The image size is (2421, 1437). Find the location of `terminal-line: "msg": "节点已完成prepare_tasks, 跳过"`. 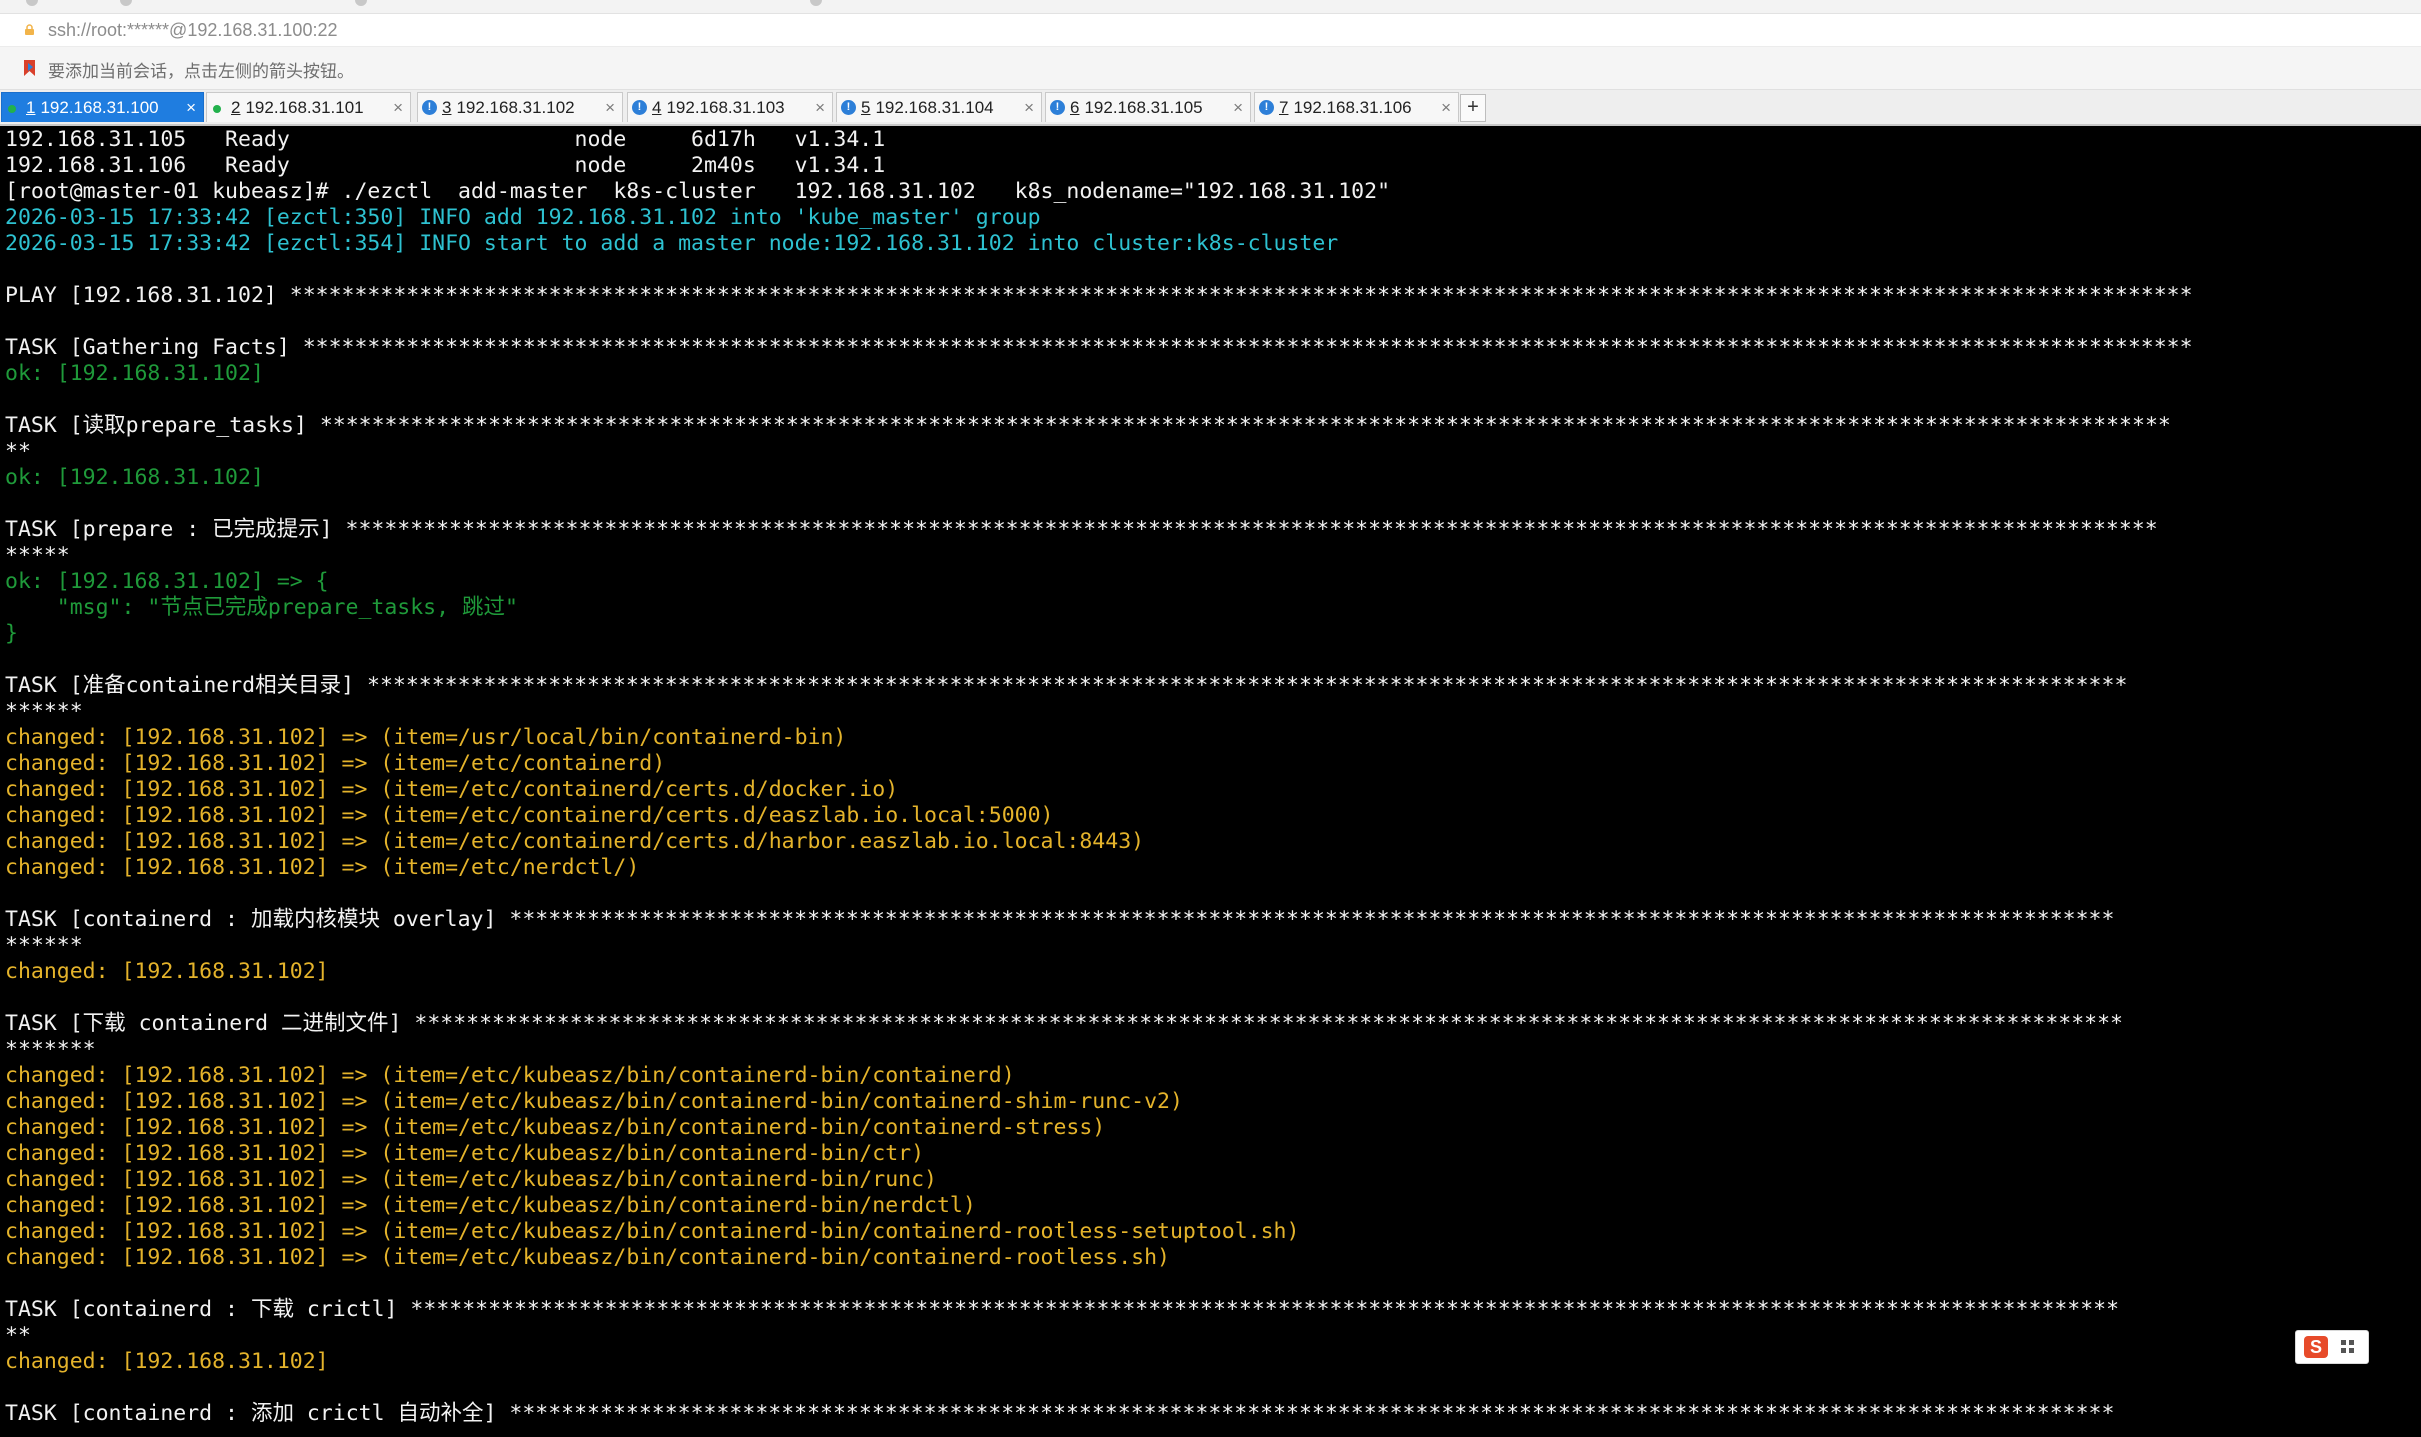

terminal-line: "msg": "节点已完成prepare_tasks, 跳过" is located at coordinates (261, 607).